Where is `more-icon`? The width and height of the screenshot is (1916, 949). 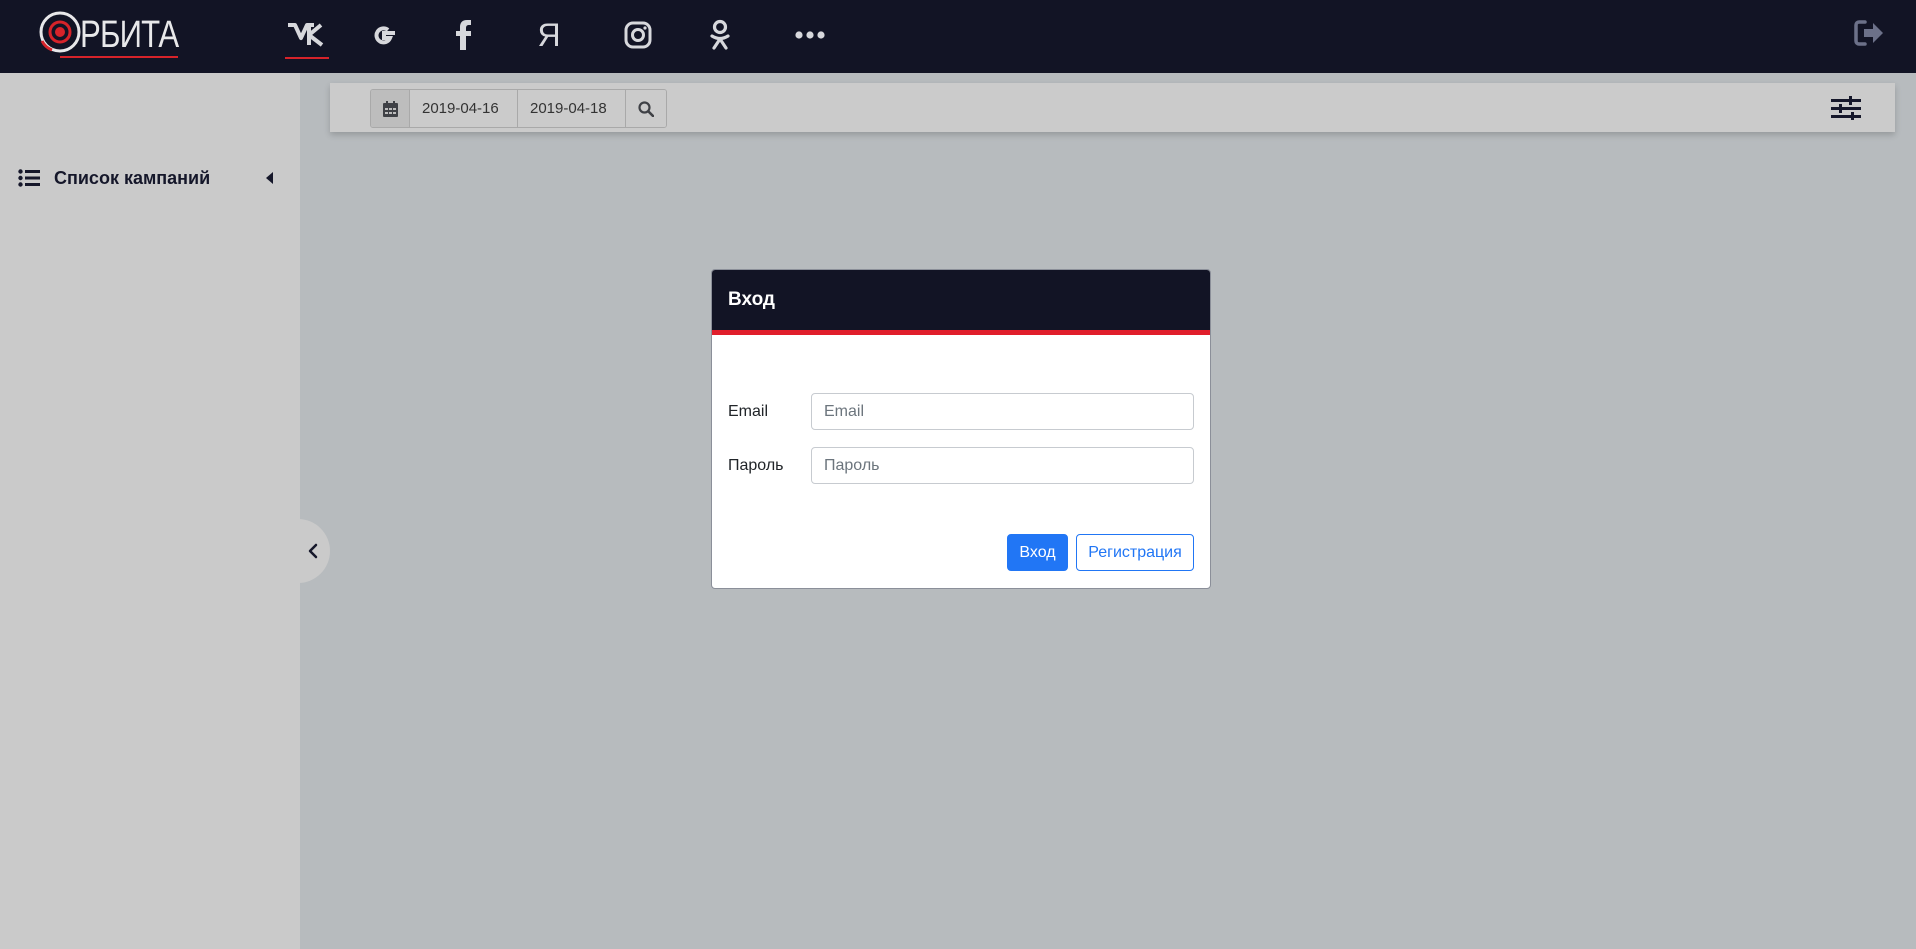
more-icon is located at coordinates (810, 35).